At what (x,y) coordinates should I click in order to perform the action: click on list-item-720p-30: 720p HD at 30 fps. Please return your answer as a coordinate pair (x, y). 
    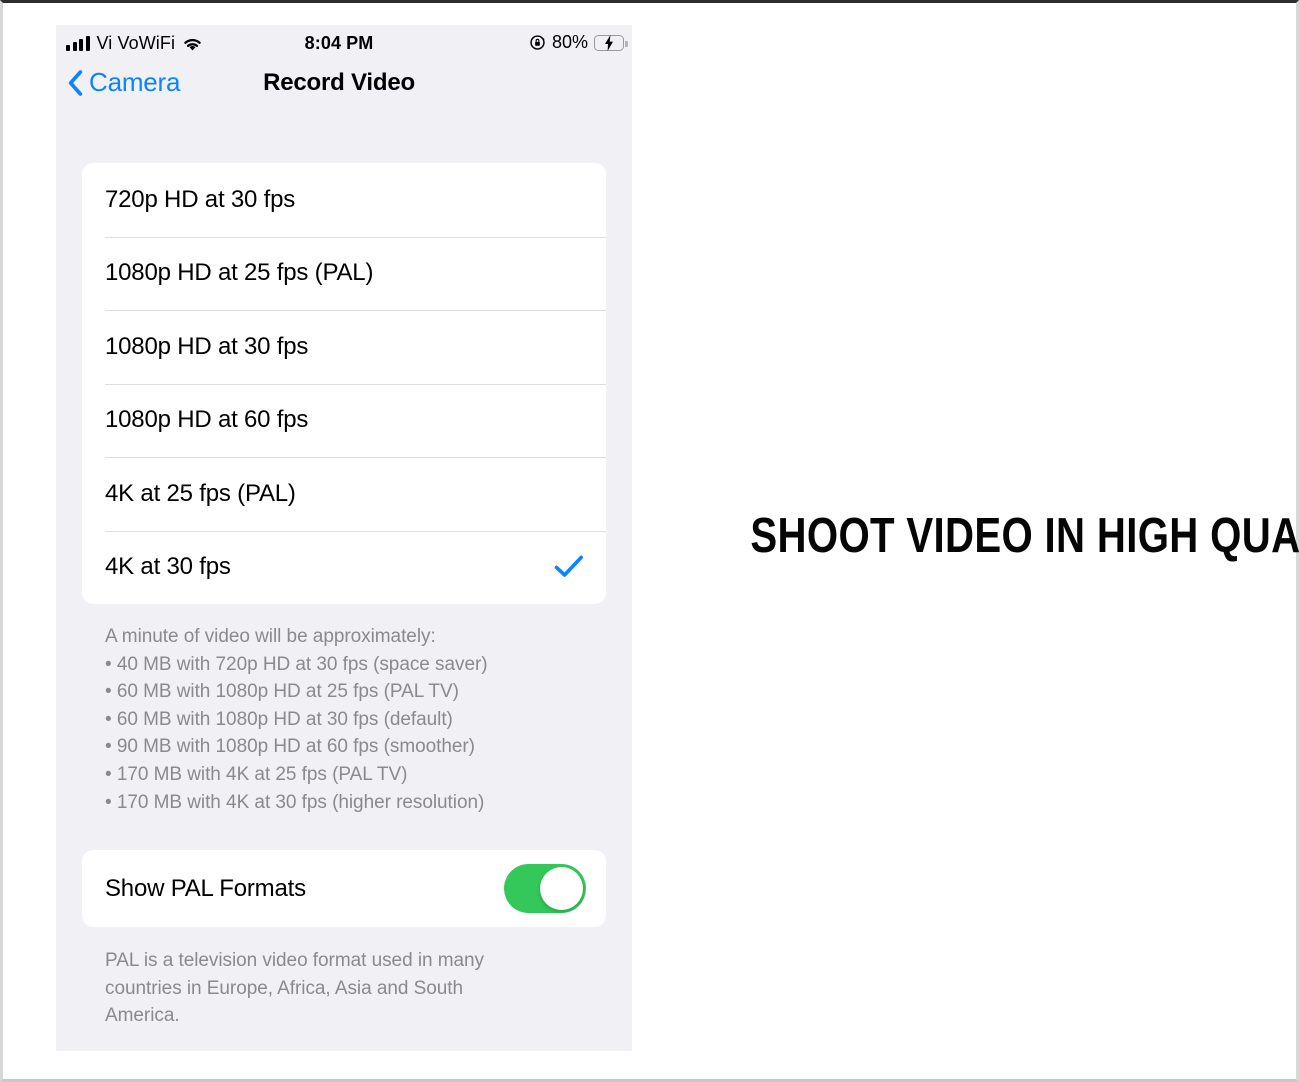
    Looking at the image, I should click on (344, 200).